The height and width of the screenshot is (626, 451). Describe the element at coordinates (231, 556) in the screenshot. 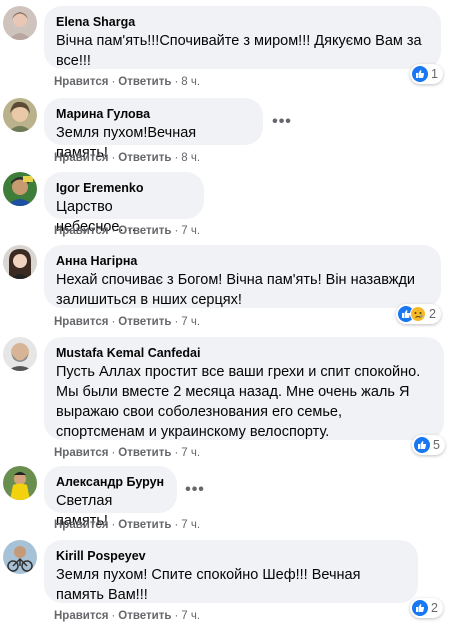

I see `comment-author: Kirill Pospeyev` at that location.